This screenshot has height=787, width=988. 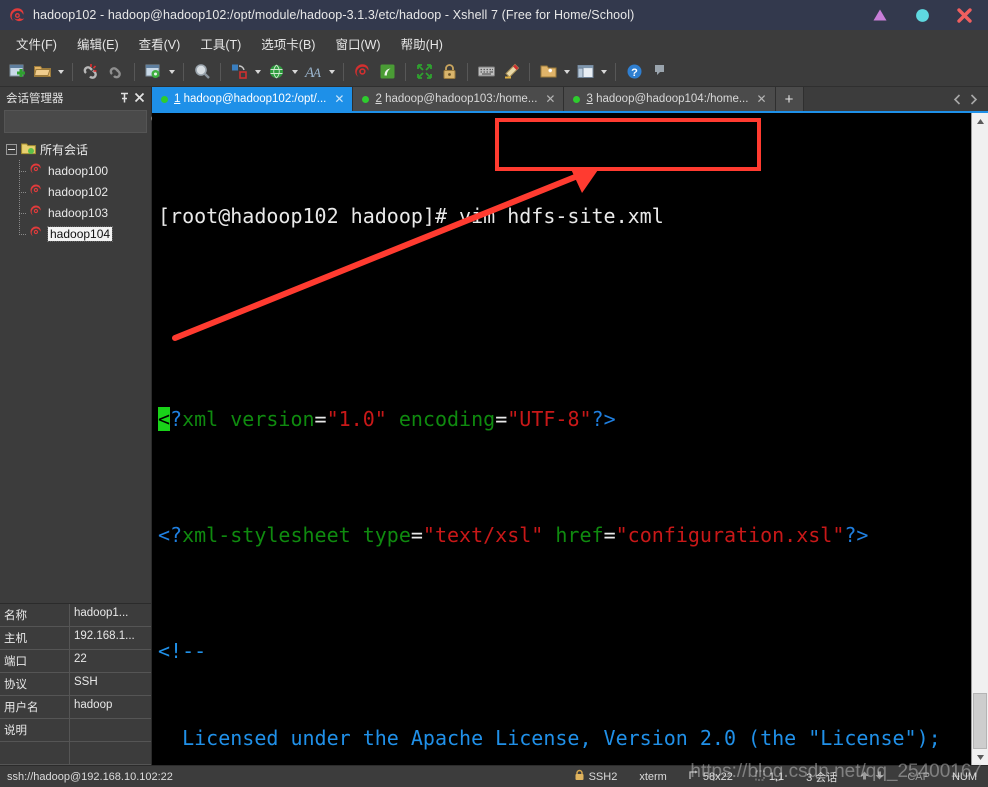 I want to click on terminal-cursor: <, so click(x=164, y=419).